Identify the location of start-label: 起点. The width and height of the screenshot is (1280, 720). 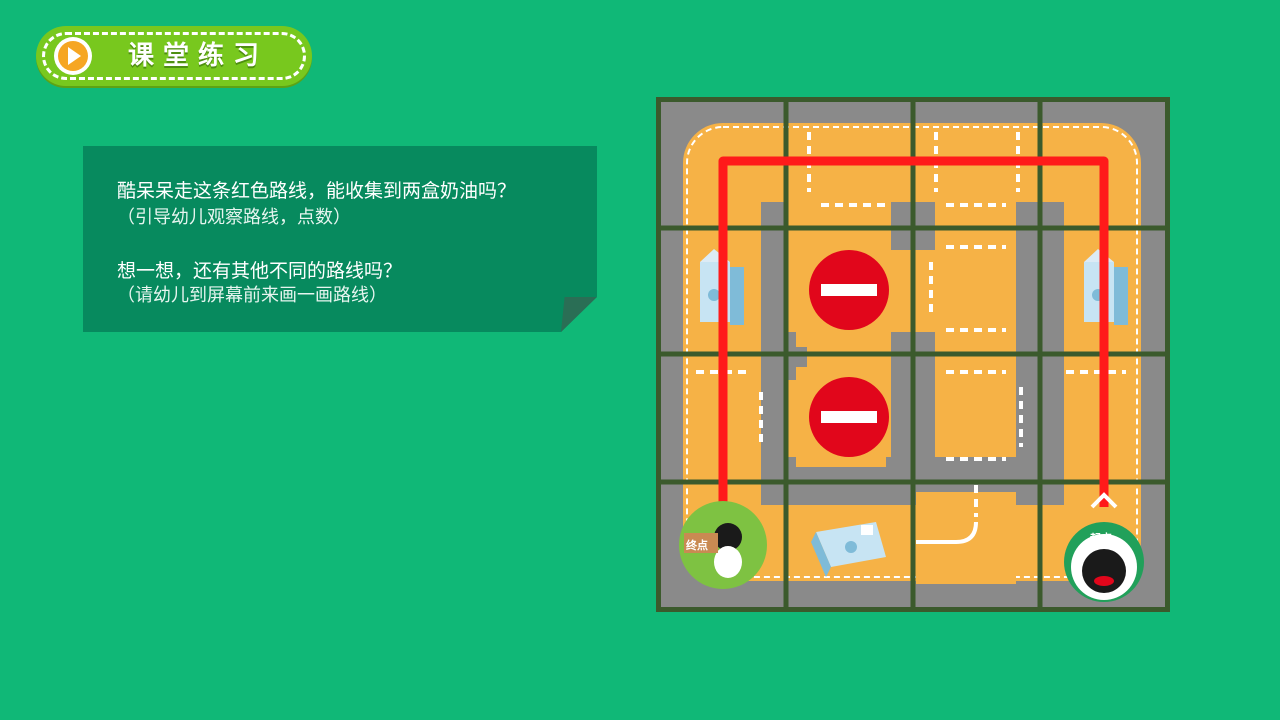
(1101, 538).